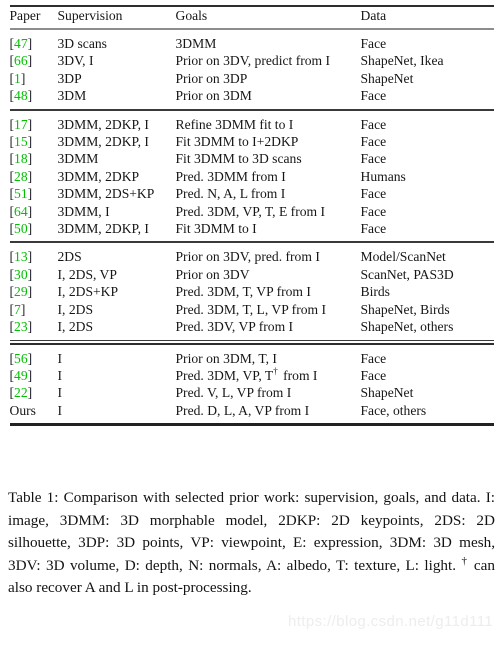  Describe the element at coordinates (21, 43) in the screenshot. I see `citation-ref: [47]` at that location.